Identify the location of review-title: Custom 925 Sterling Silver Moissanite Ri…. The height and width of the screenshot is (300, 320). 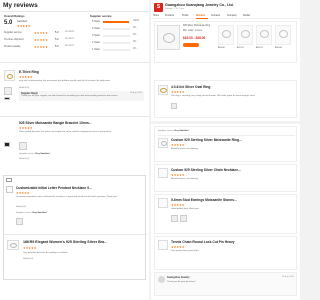
(206, 140).